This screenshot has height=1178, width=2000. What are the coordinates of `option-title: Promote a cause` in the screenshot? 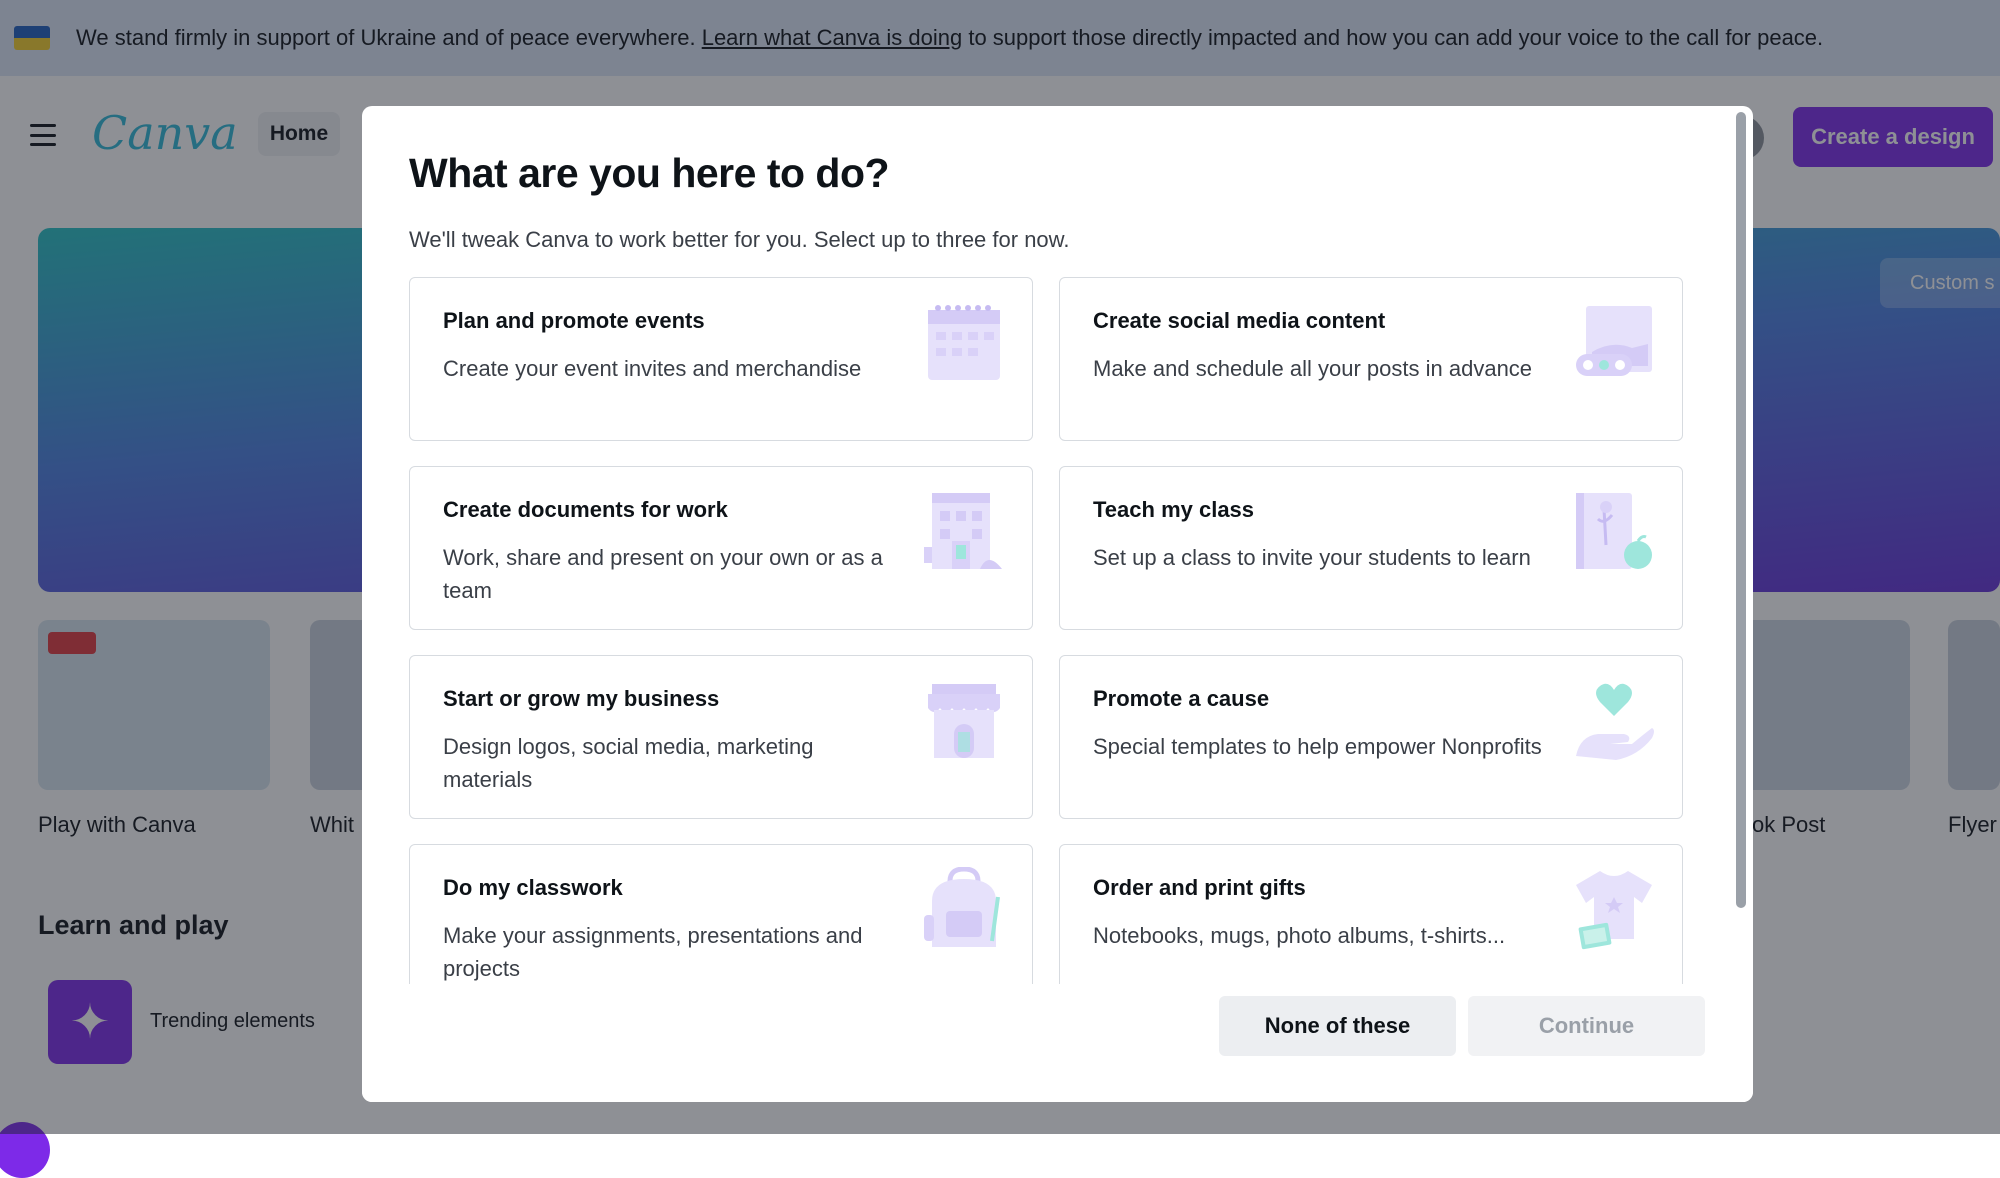 It's located at (1181, 698).